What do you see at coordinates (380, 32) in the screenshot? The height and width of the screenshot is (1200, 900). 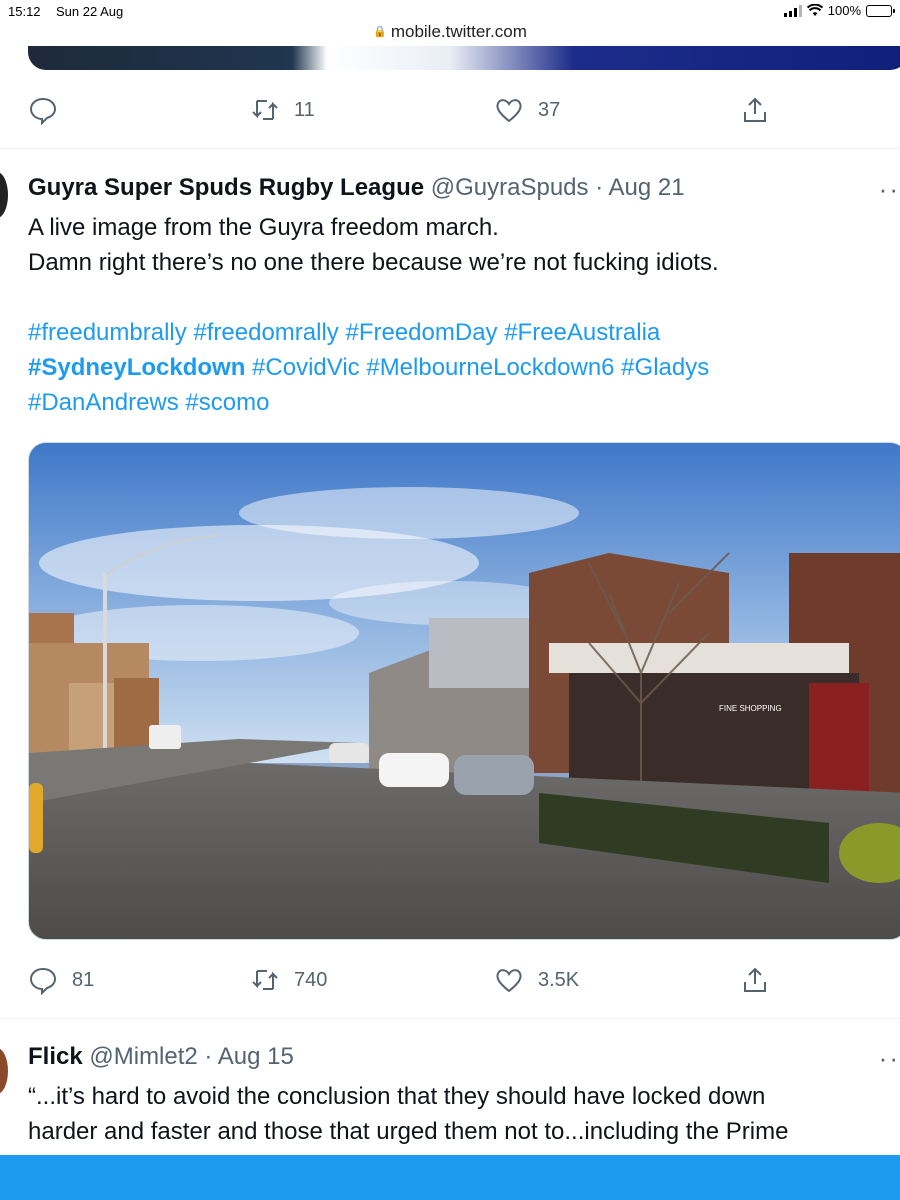 I see `lock-icon: 🔒` at bounding box center [380, 32].